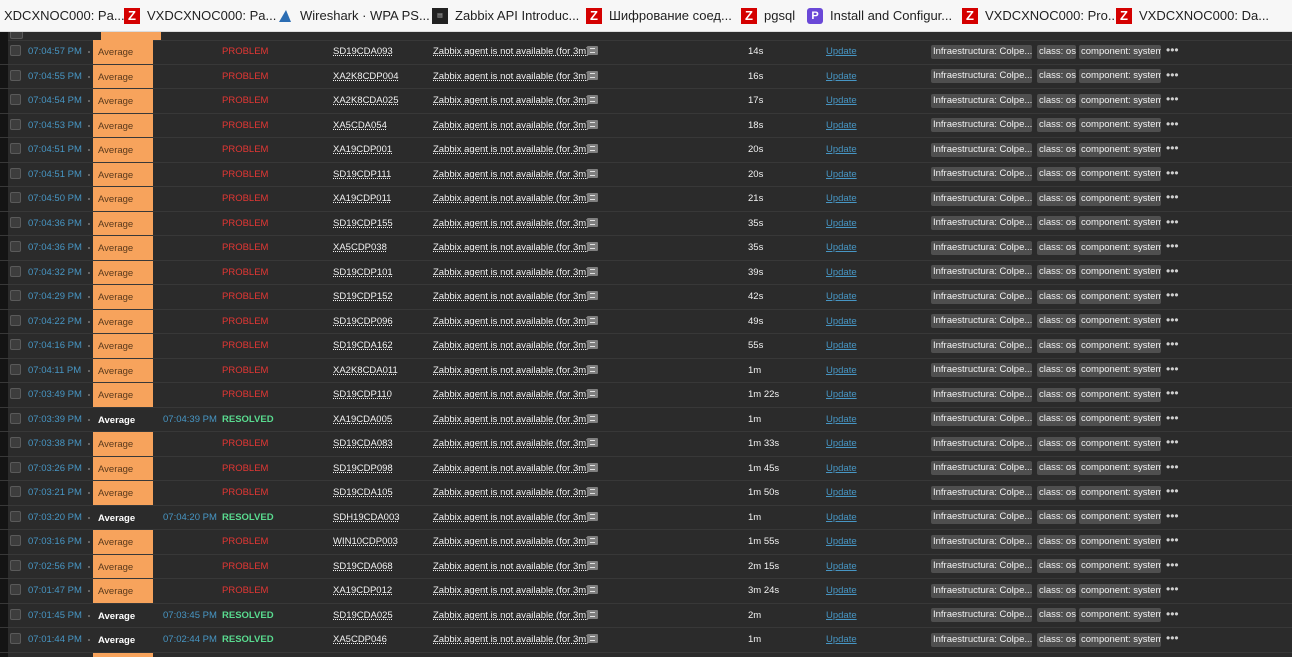 This screenshot has height=657, width=1292. Describe the element at coordinates (363, 468) in the screenshot. I see `host-link: SD19CDP098` at that location.